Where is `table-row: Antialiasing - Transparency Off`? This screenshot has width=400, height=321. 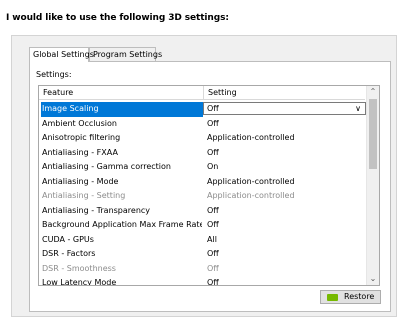 table-row: Antialiasing - Transparency Off is located at coordinates (203, 211).